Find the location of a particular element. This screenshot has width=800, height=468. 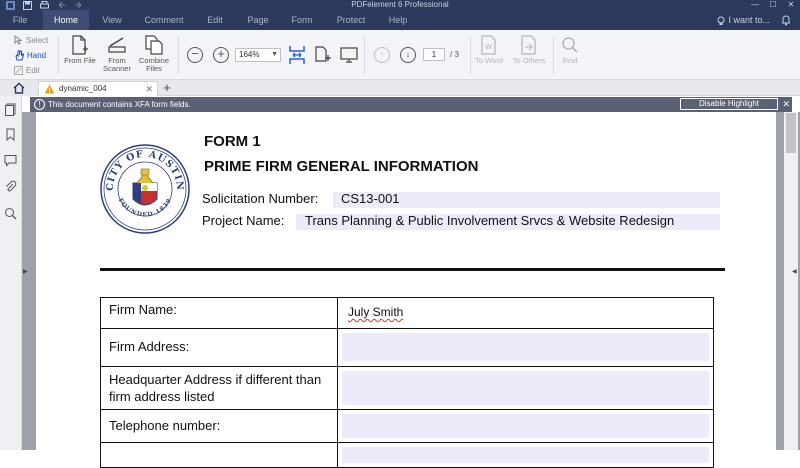

zoom-value: 164% is located at coordinates (249, 54).